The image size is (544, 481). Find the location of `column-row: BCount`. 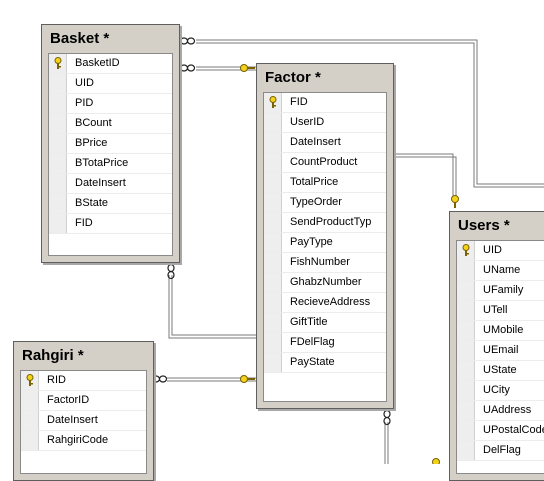

column-row: BCount is located at coordinates (110, 124).